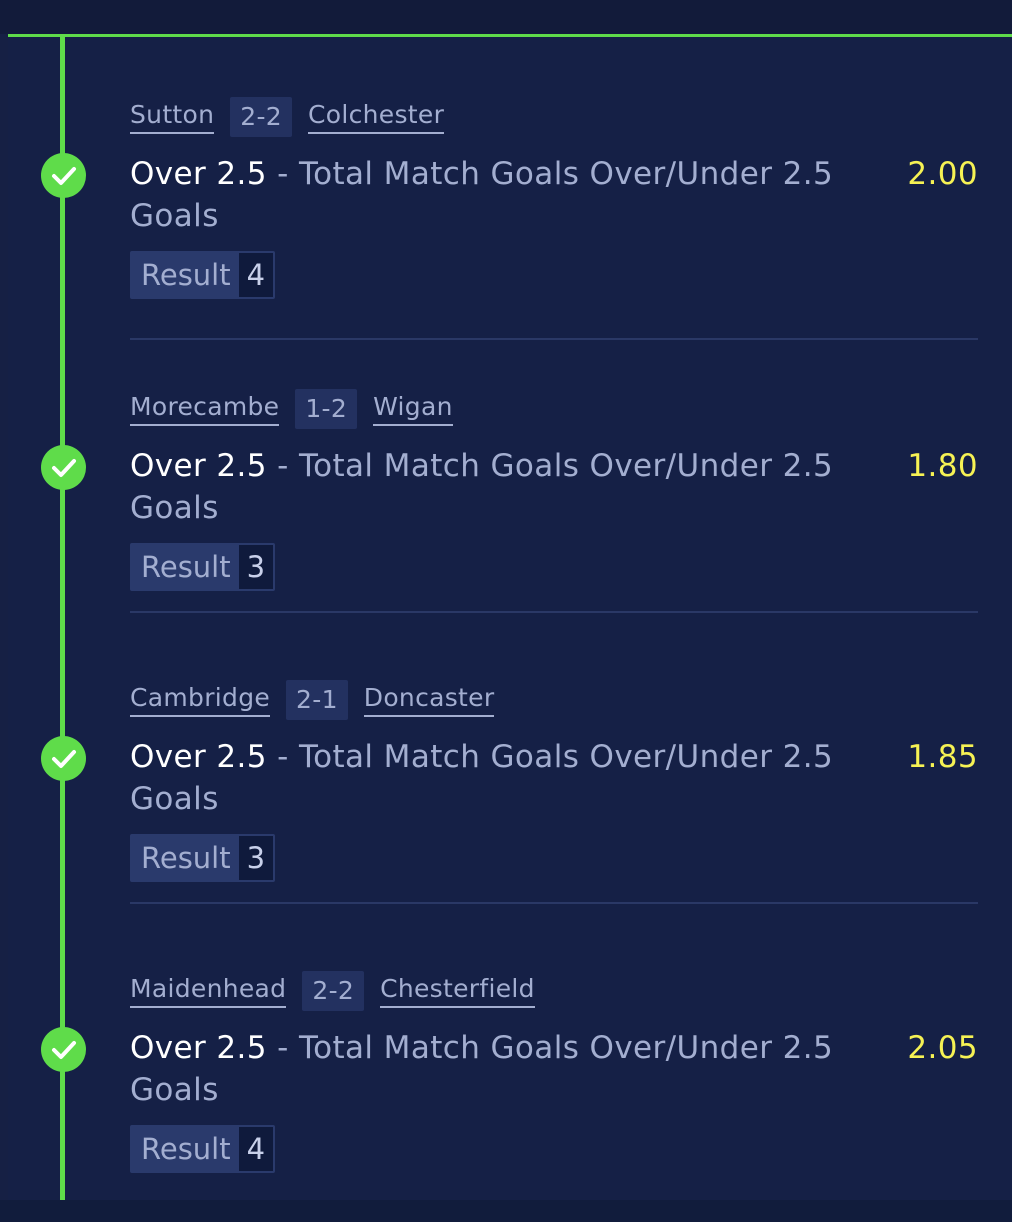 This screenshot has width=1012, height=1222. What do you see at coordinates (429, 700) in the screenshot?
I see `away-team-link: Doncaster` at bounding box center [429, 700].